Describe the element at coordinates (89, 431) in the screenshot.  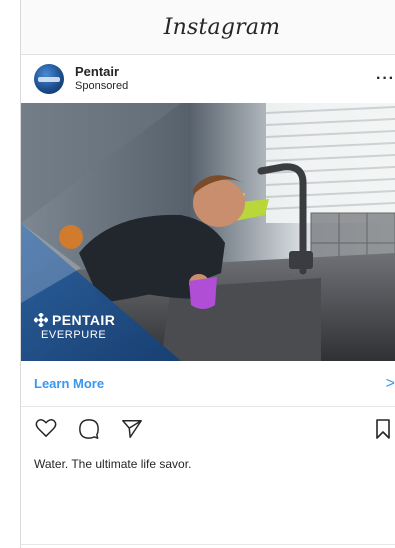
I see `comment-bubble-icon` at that location.